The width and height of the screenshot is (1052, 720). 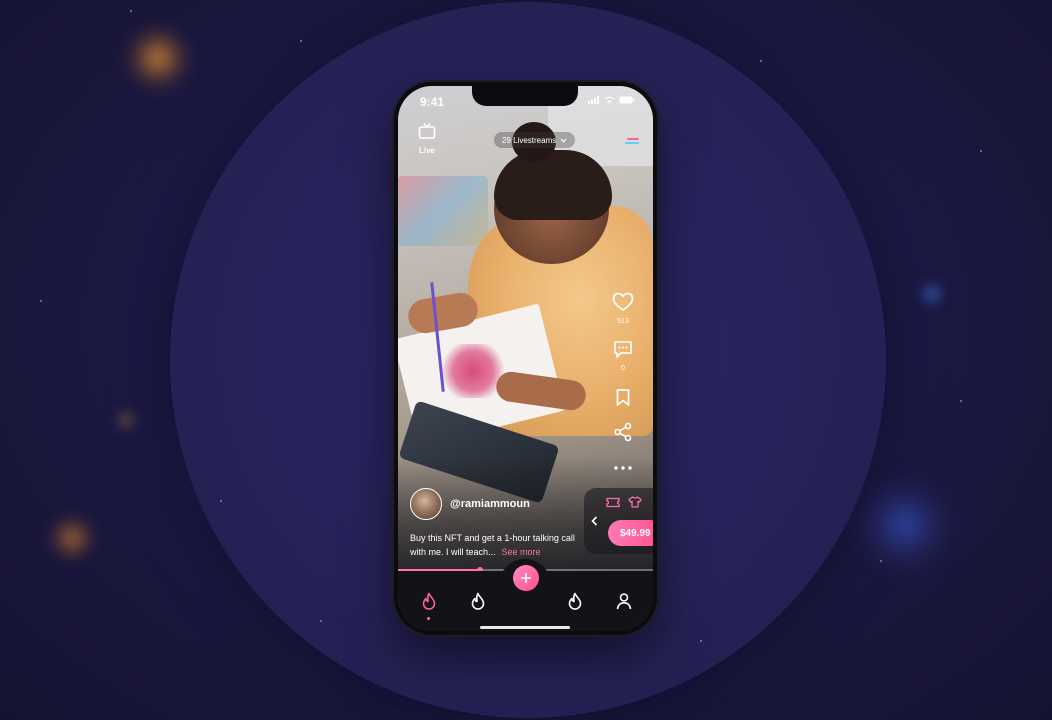 What do you see at coordinates (593, 100) in the screenshot?
I see `signal-icon` at bounding box center [593, 100].